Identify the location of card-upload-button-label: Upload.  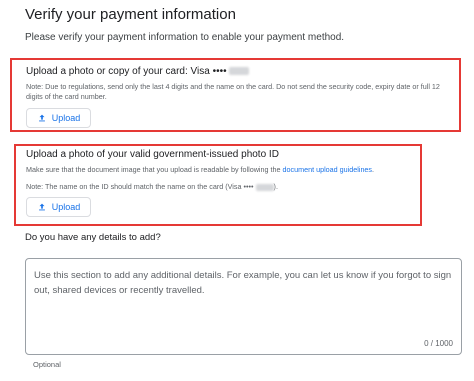
(66, 118).